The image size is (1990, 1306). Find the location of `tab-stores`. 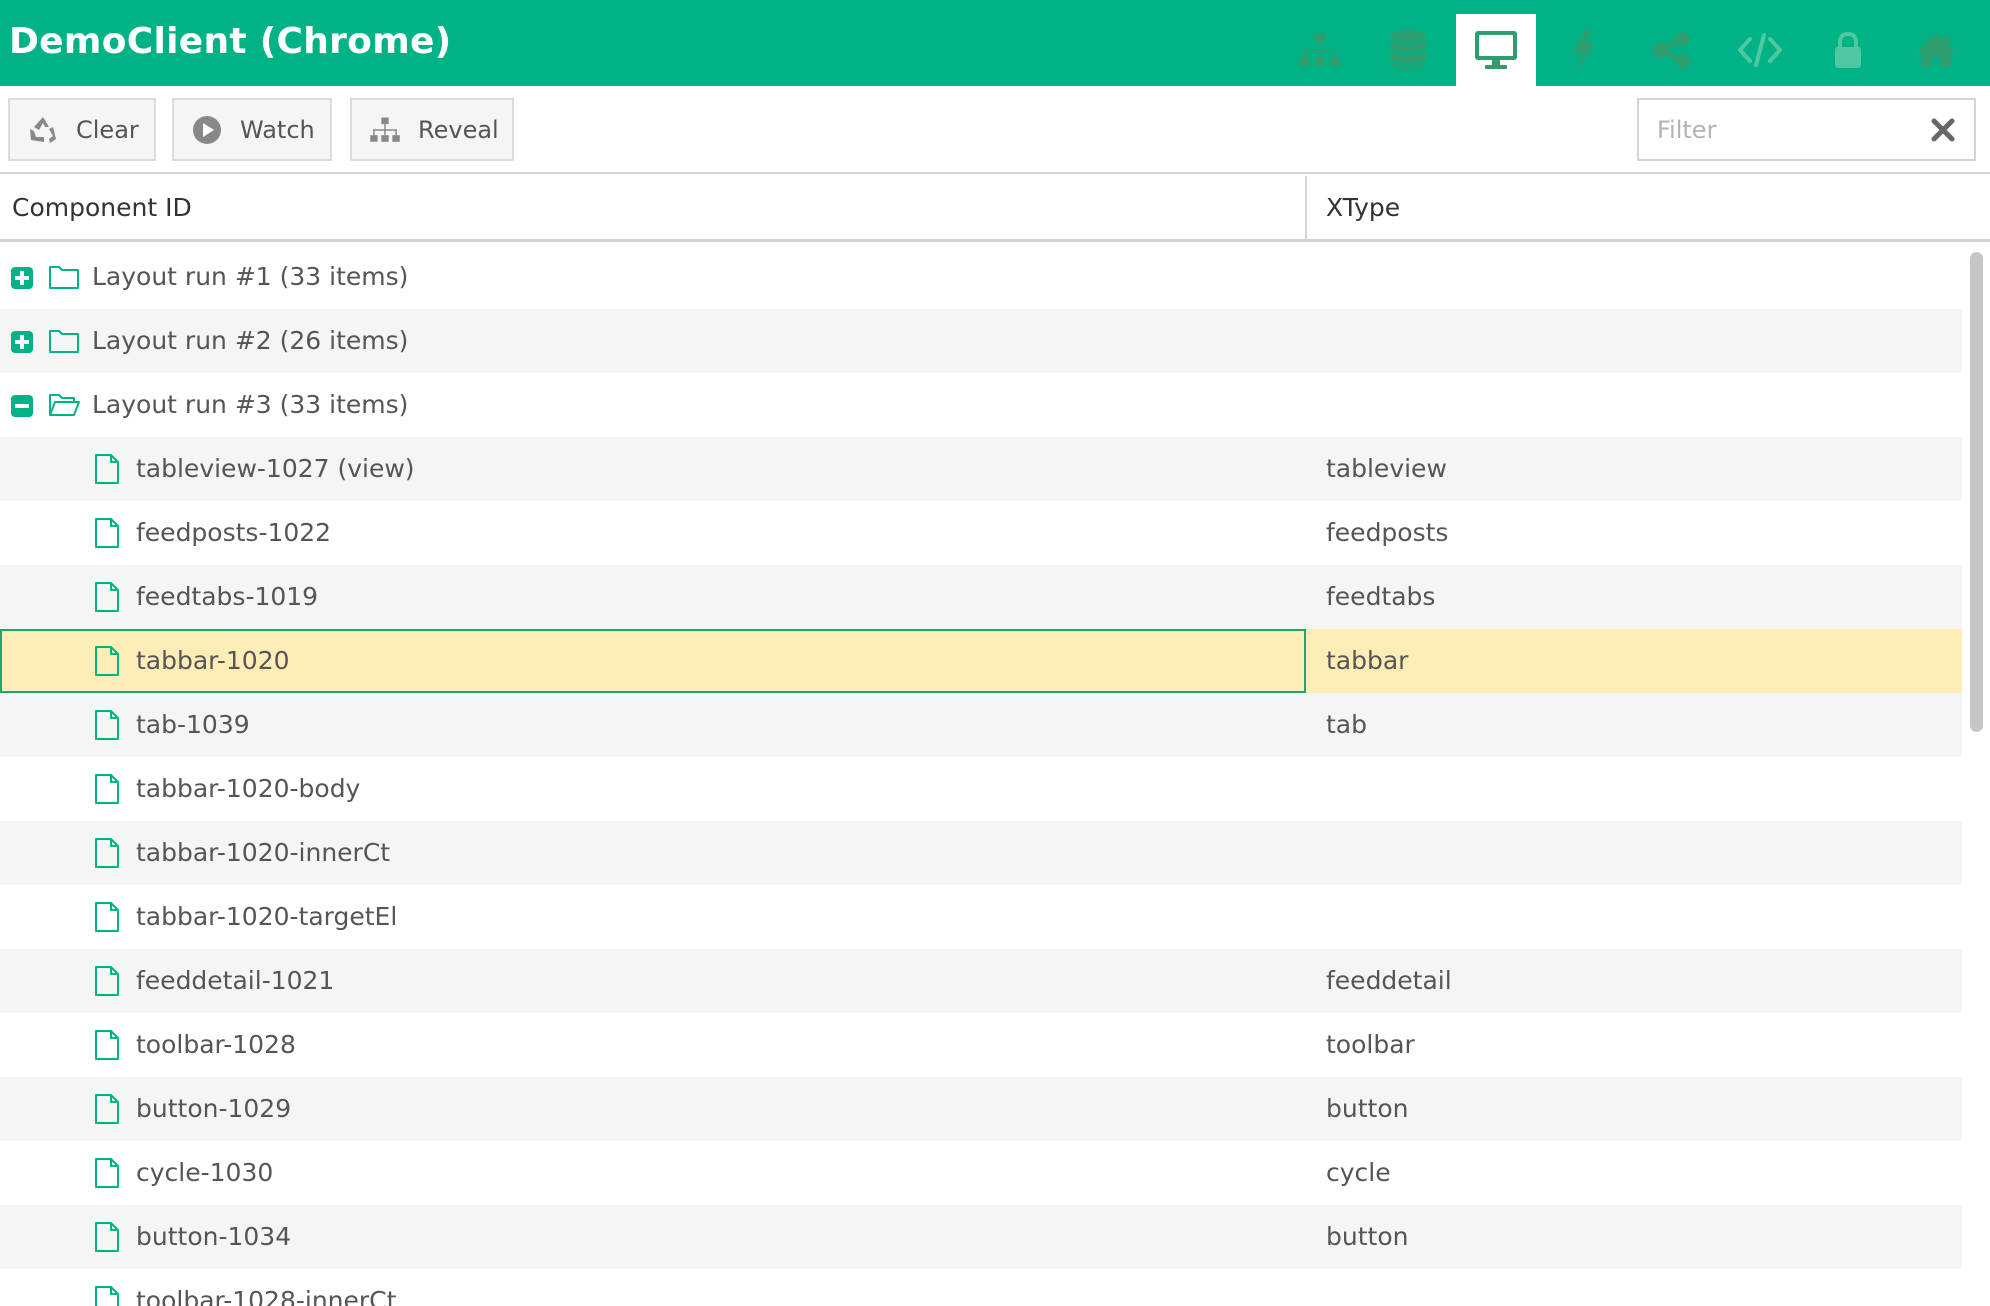

tab-stores is located at coordinates (1408, 50).